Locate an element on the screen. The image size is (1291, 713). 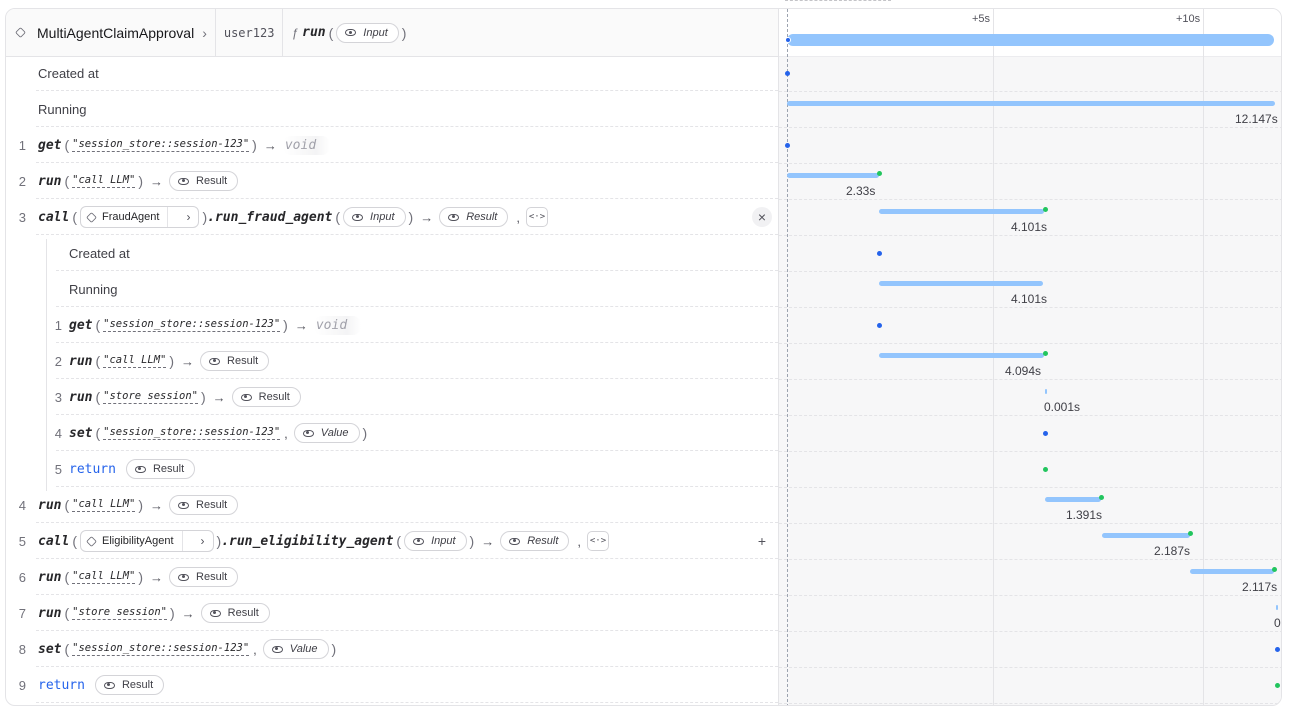
row-number: 5 is located at coordinates (22, 541).